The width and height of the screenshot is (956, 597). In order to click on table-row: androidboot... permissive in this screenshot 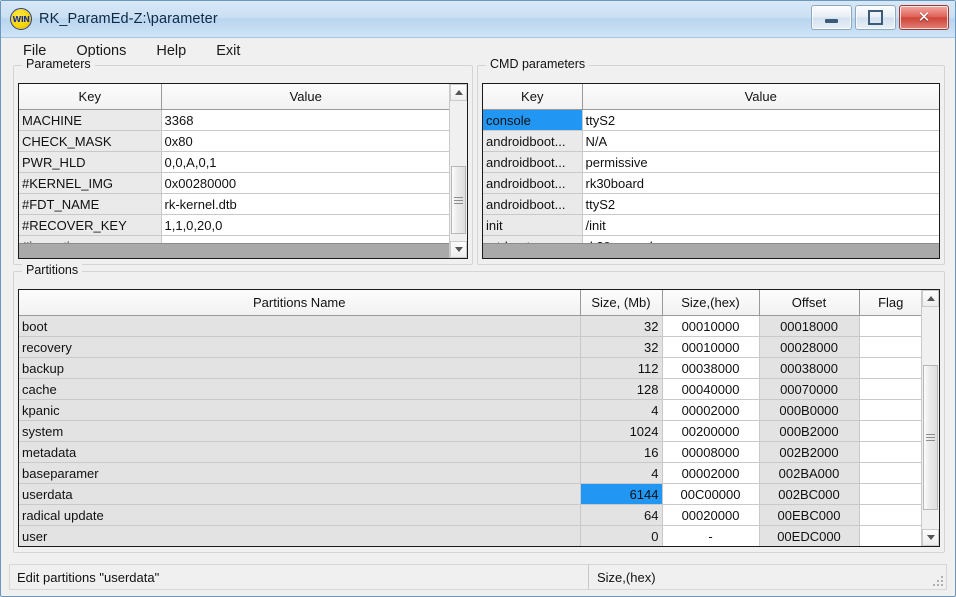, I will do `click(711, 162)`.